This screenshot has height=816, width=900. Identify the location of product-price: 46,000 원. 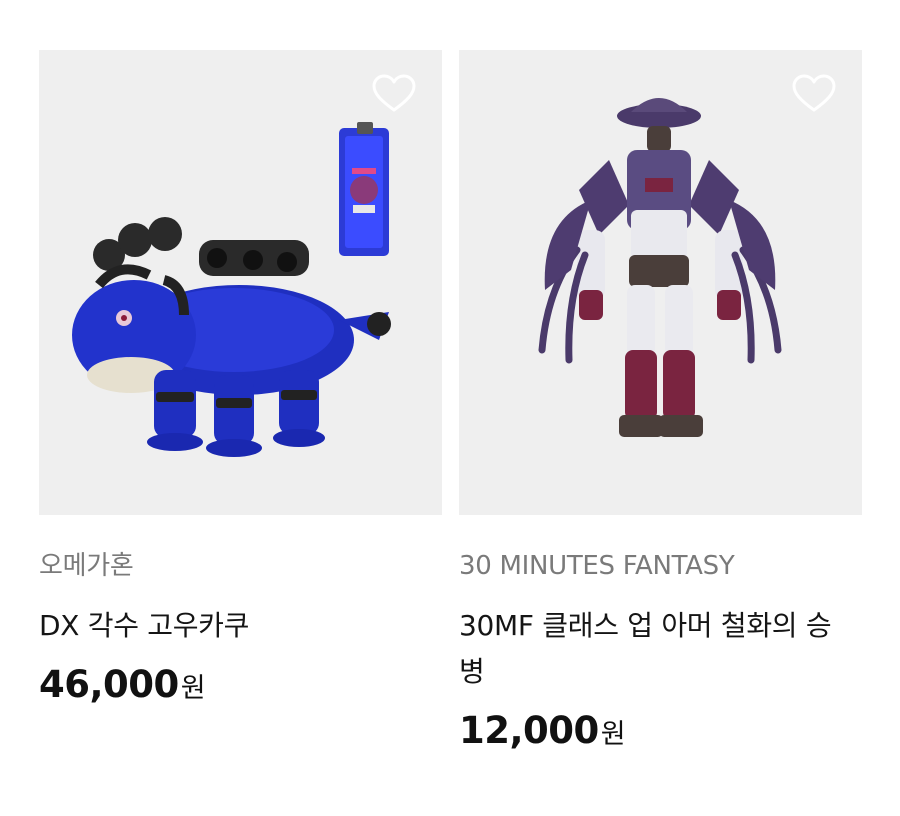
(240, 684).